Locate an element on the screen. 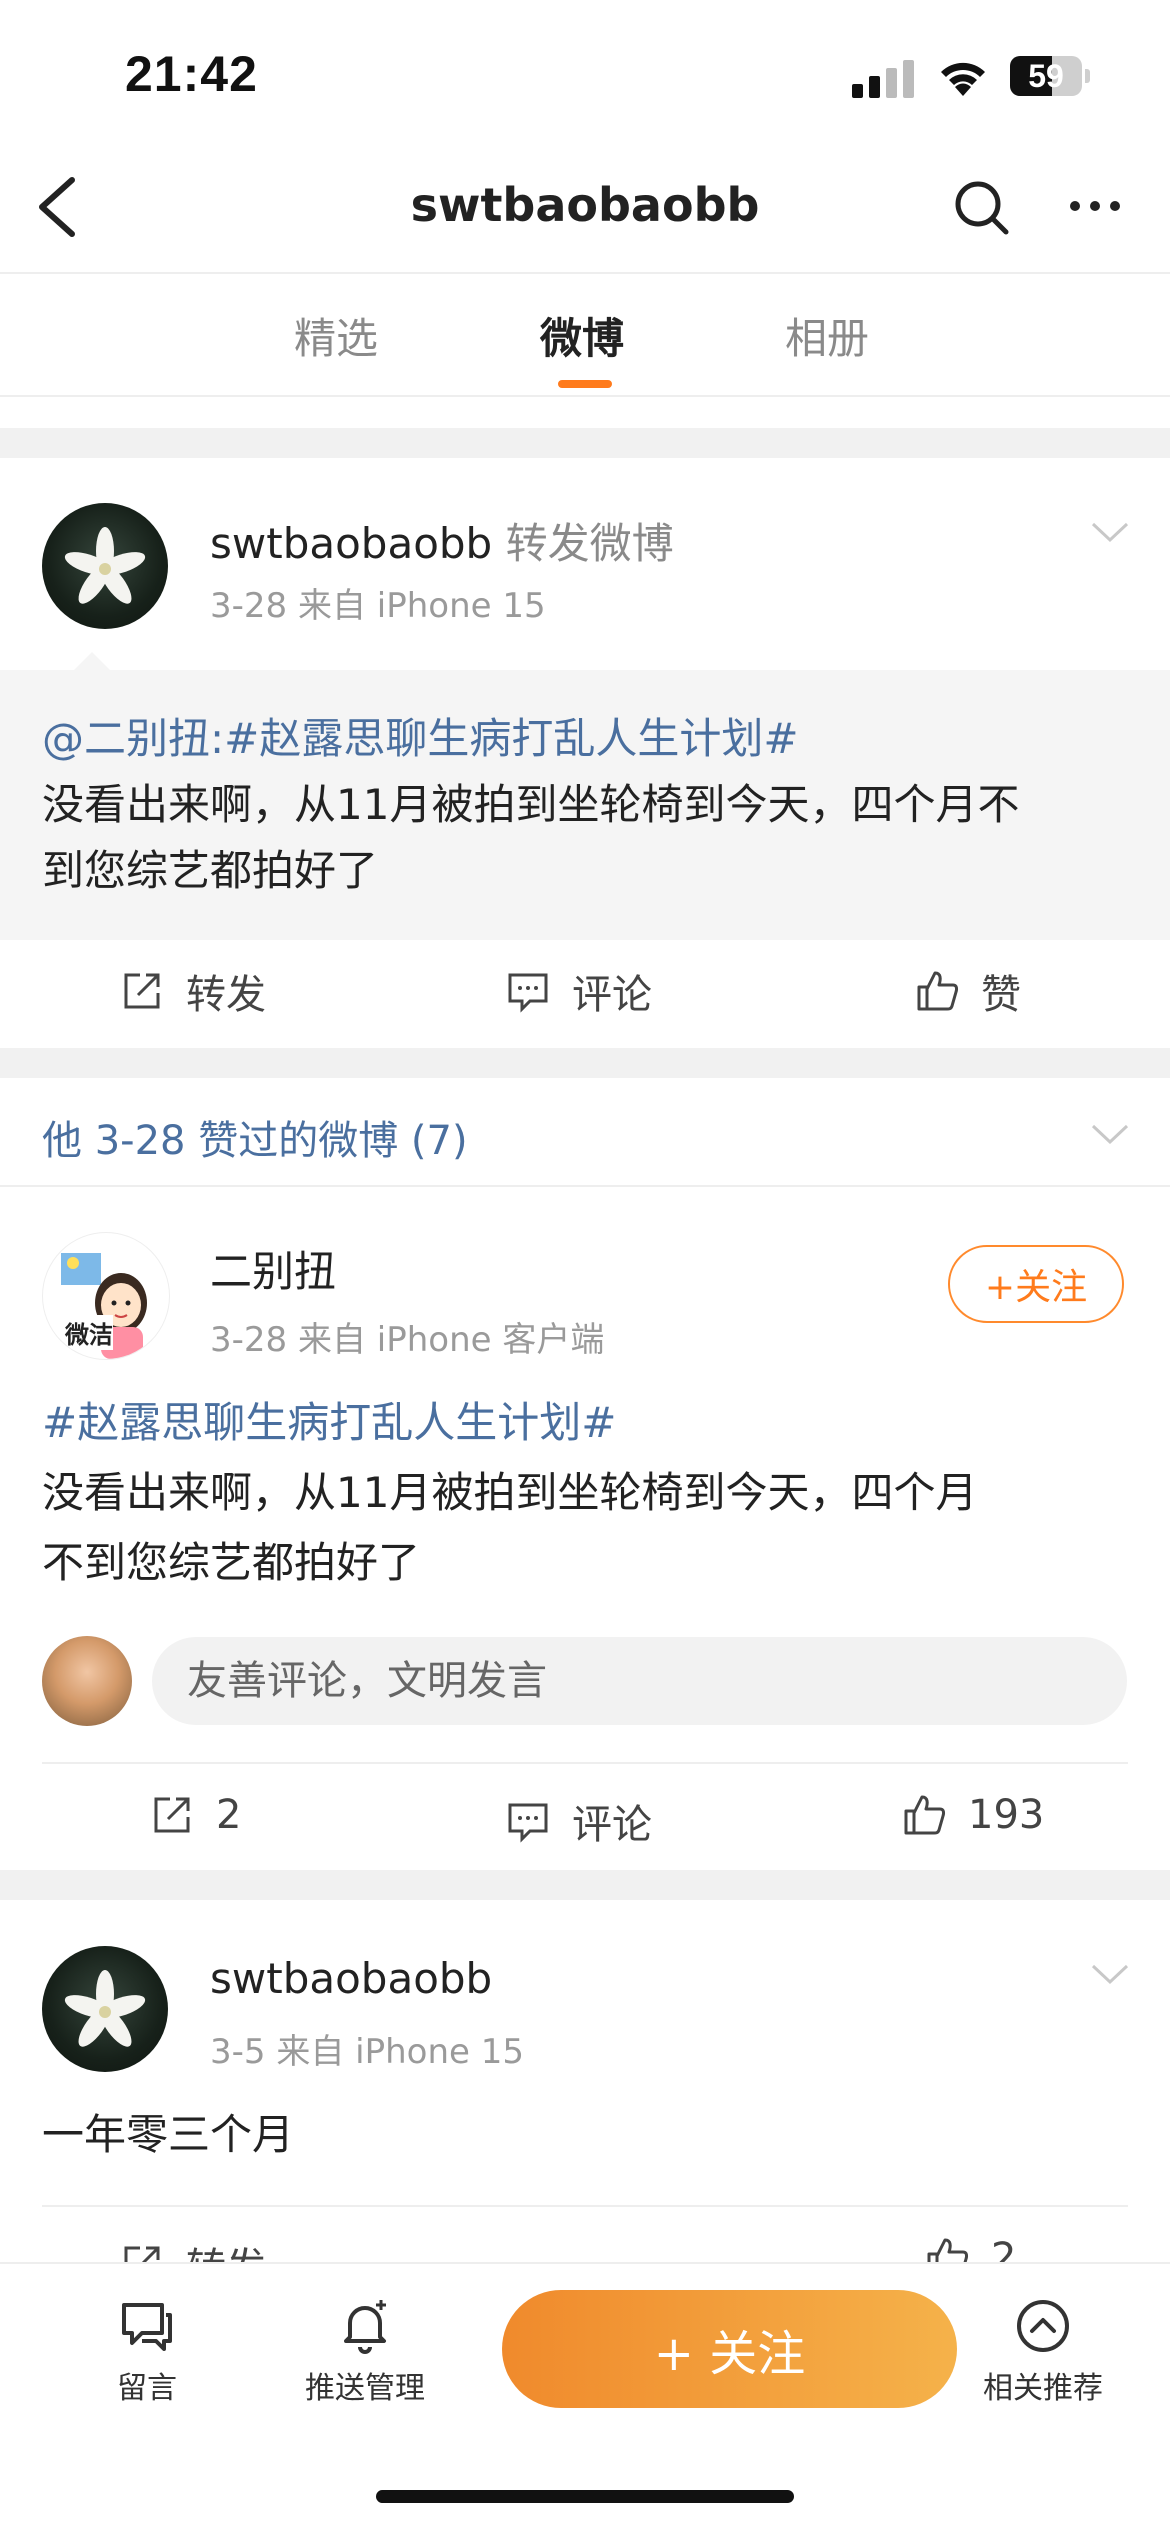 Image resolution: width=1170 pixels, height=2534 pixels. repost-count: 2 is located at coordinates (229, 1815).